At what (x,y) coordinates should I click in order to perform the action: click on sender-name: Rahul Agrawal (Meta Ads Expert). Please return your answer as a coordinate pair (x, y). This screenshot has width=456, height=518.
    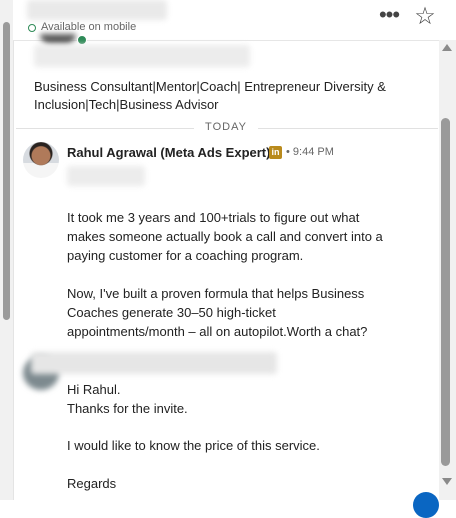
    Looking at the image, I should click on (168, 152).